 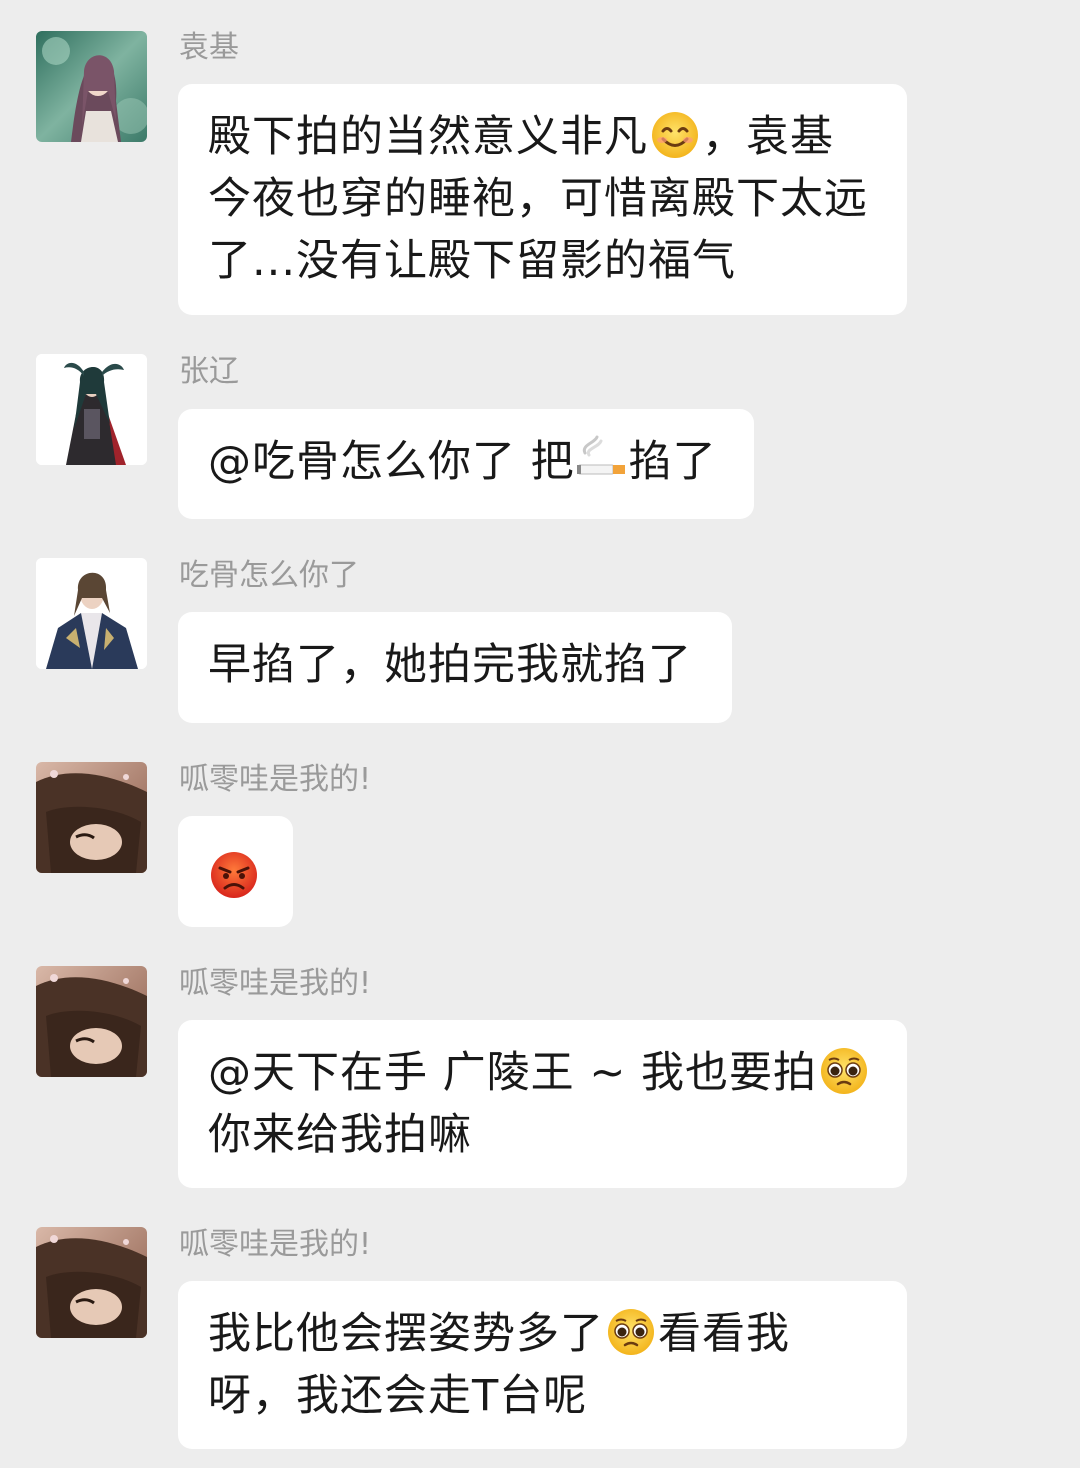 I want to click on avatar-chigu-image, so click(x=91, y=613).